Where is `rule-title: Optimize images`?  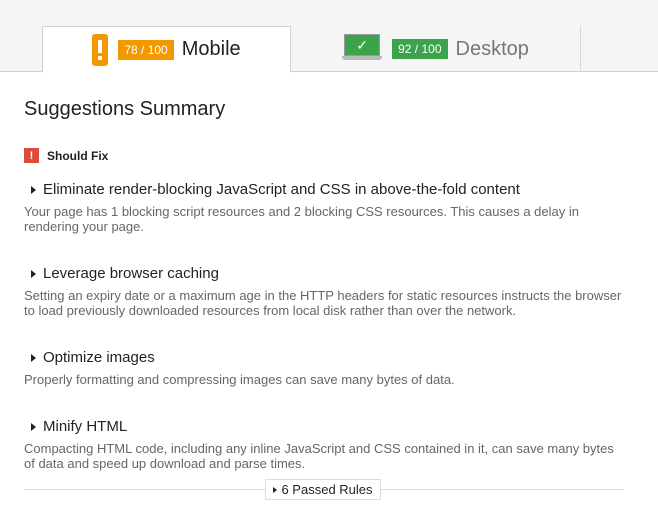
rule-title: Optimize images is located at coordinates (99, 357).